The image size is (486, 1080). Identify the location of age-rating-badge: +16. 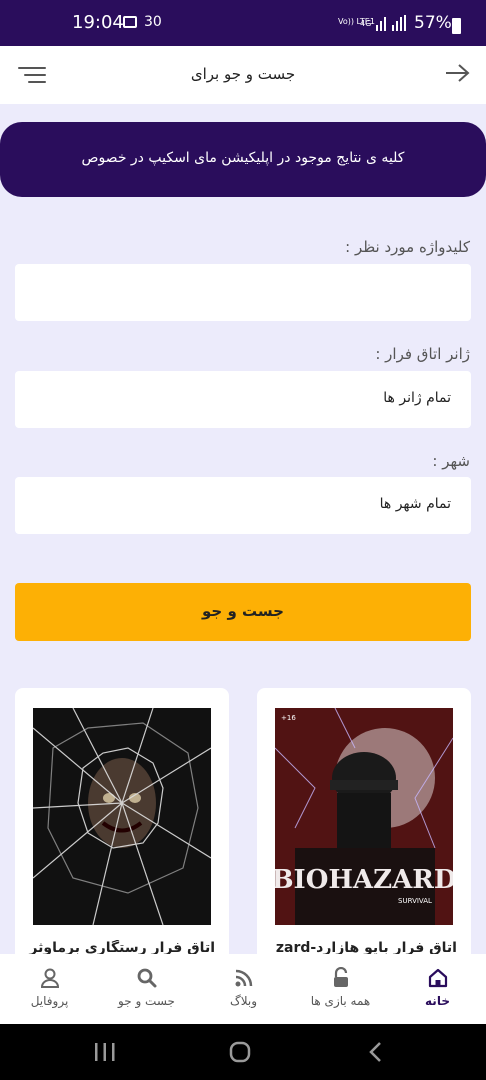
(288, 718).